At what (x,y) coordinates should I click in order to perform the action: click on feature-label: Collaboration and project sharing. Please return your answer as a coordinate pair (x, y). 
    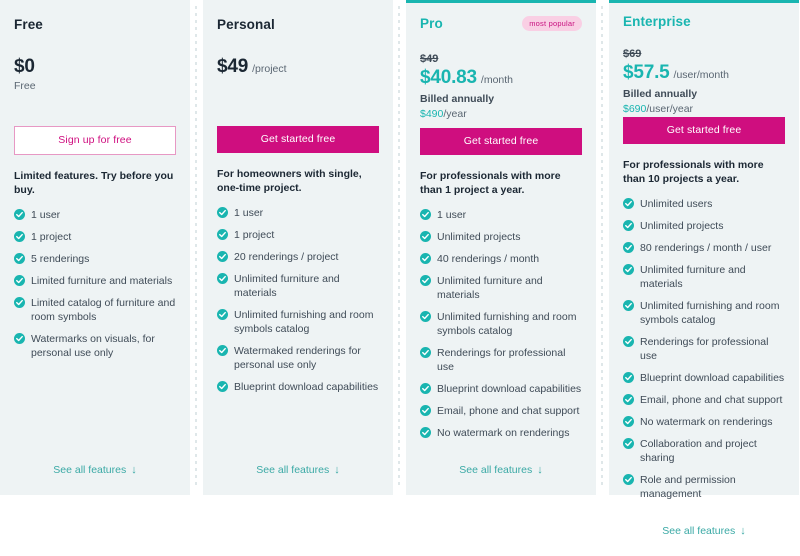
    Looking at the image, I should click on (698, 451).